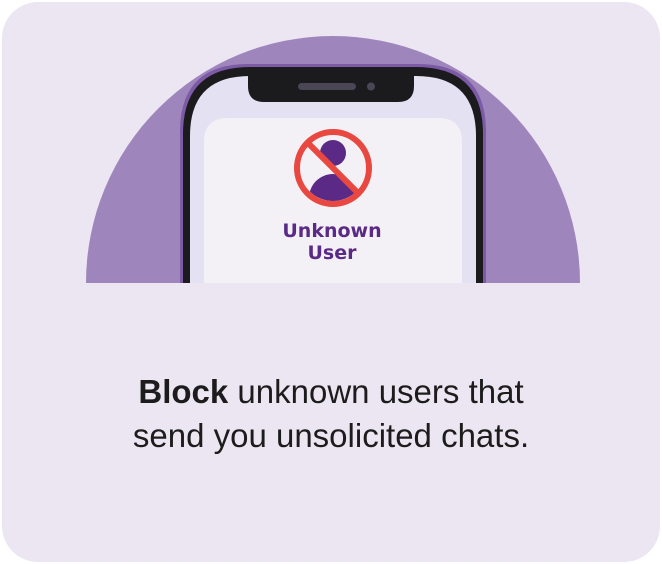 This screenshot has width=662, height=564. What do you see at coordinates (332, 231) in the screenshot?
I see `contact-name-line1: Unknown` at bounding box center [332, 231].